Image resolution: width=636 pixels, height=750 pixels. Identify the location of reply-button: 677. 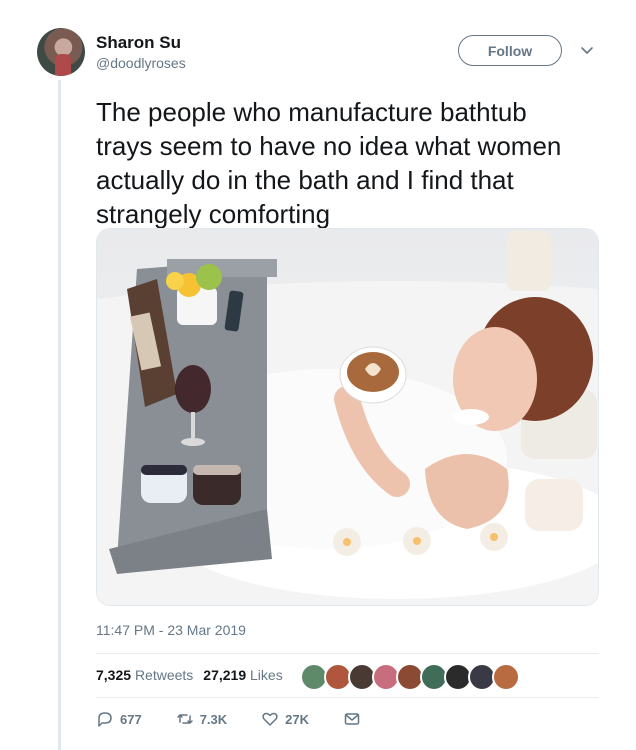
(119, 719).